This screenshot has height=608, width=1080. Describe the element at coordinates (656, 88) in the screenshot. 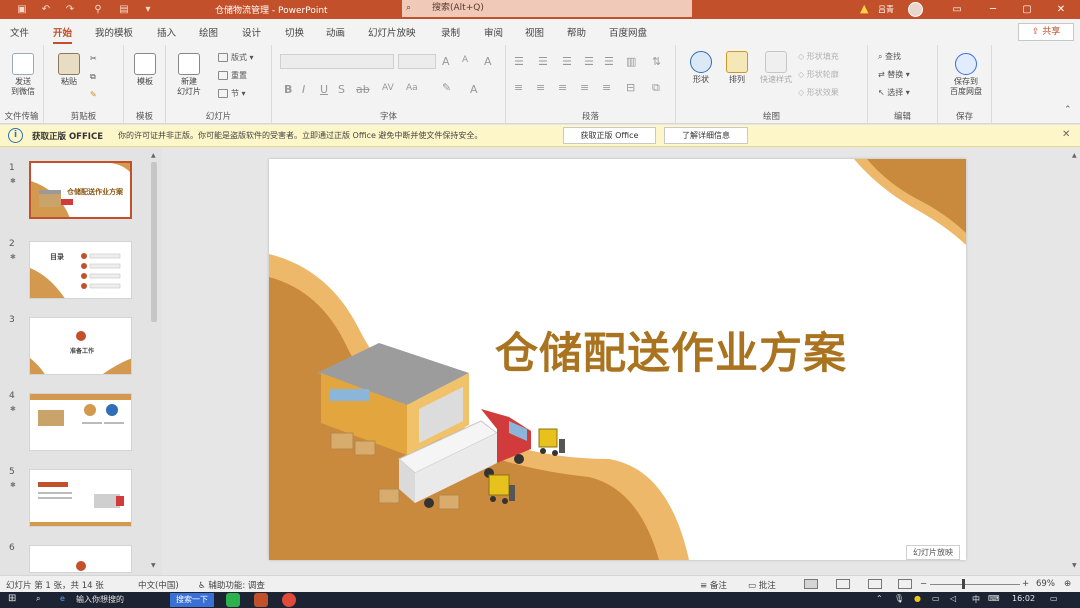

I see `smartart-icon: ⧉` at that location.